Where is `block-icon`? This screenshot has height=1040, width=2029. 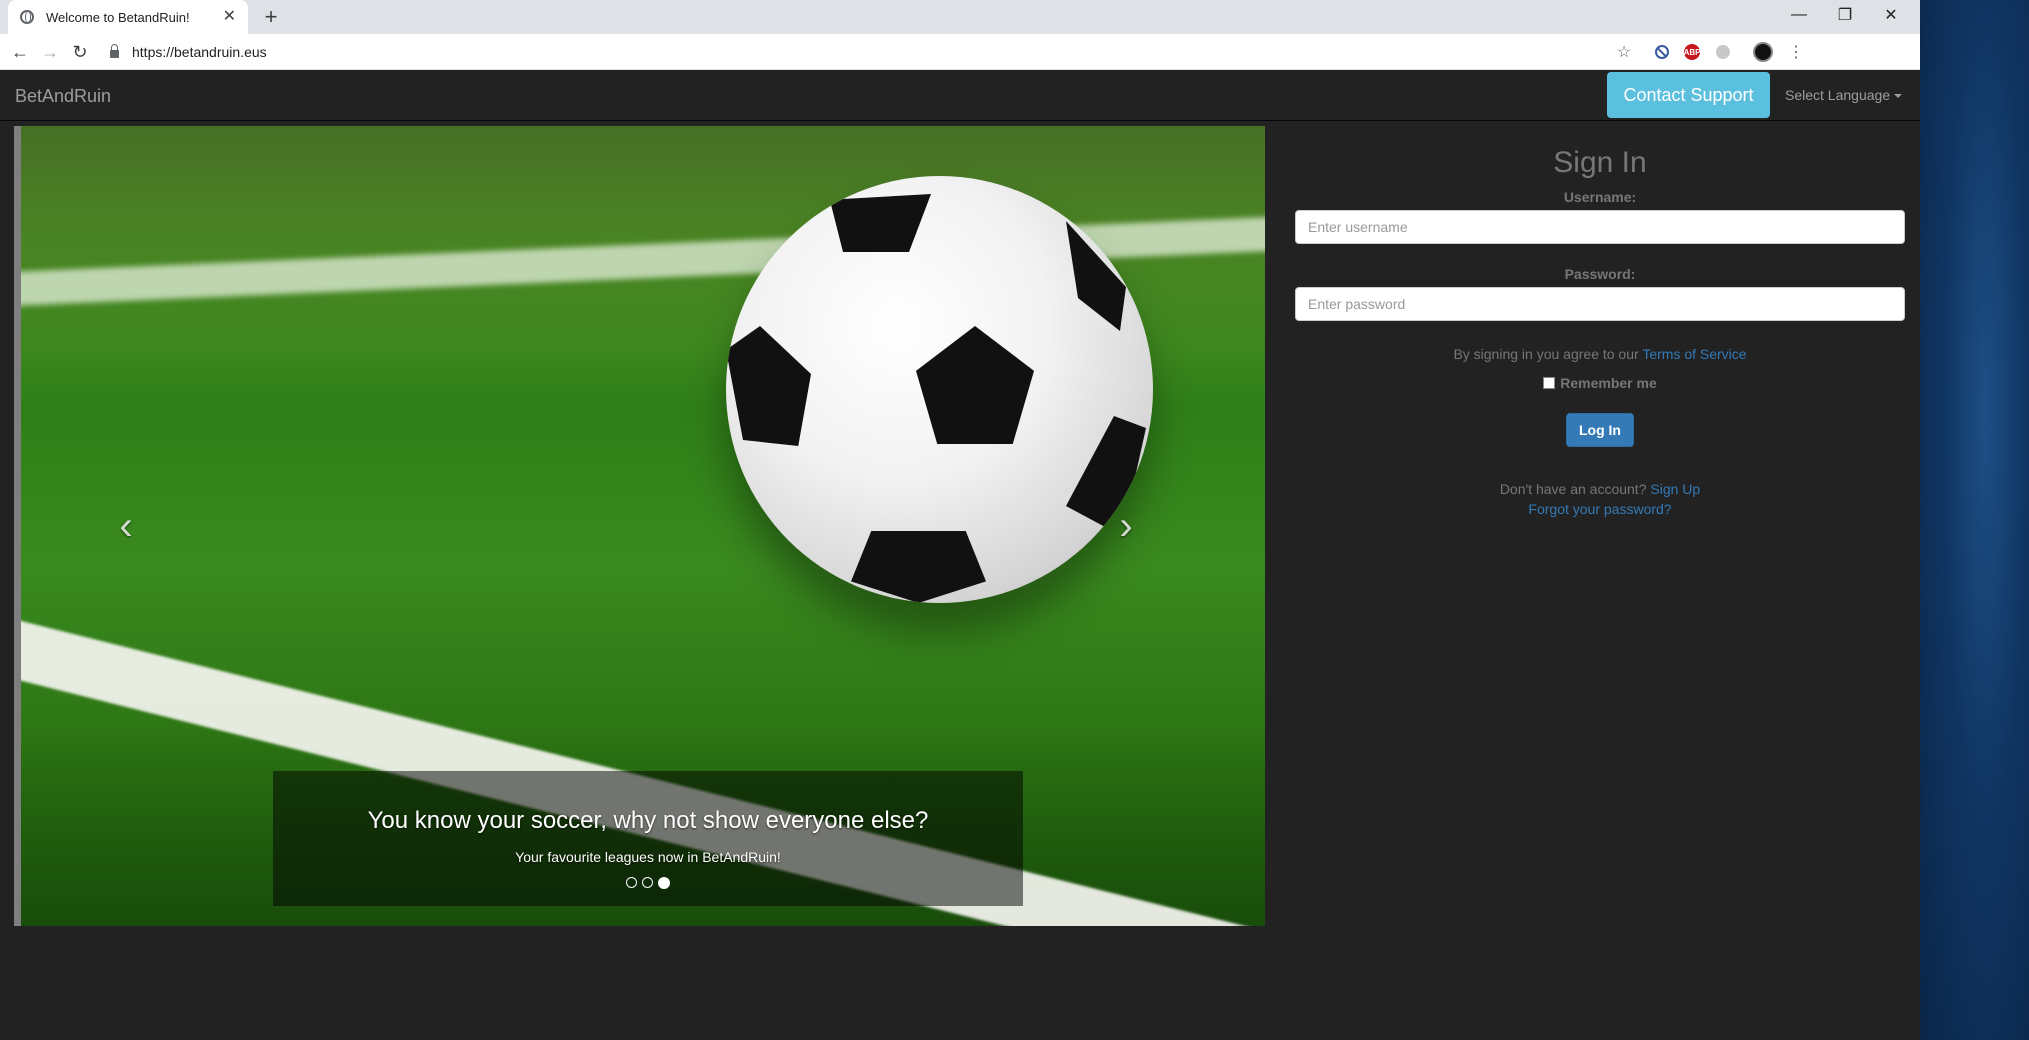 block-icon is located at coordinates (1662, 52).